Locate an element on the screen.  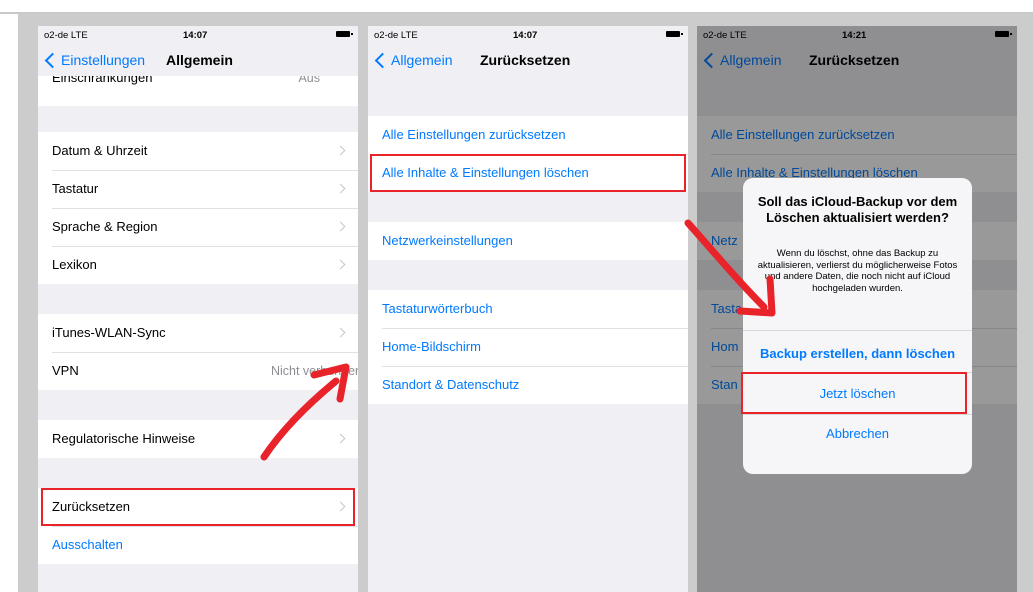
settings-row-sprache-region: Sprache & Region is located at coordinates (198, 227).